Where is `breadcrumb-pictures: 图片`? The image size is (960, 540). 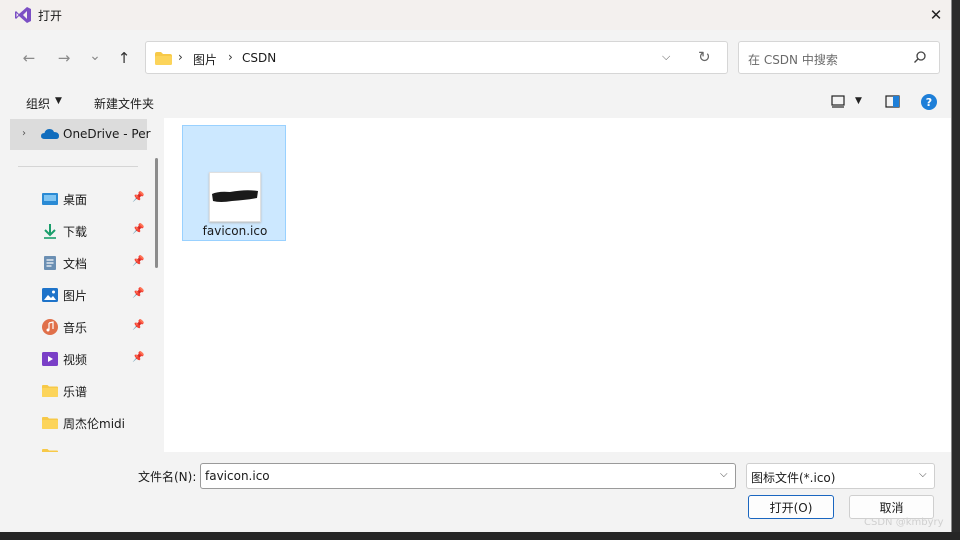 breadcrumb-pictures: 图片 is located at coordinates (205, 59).